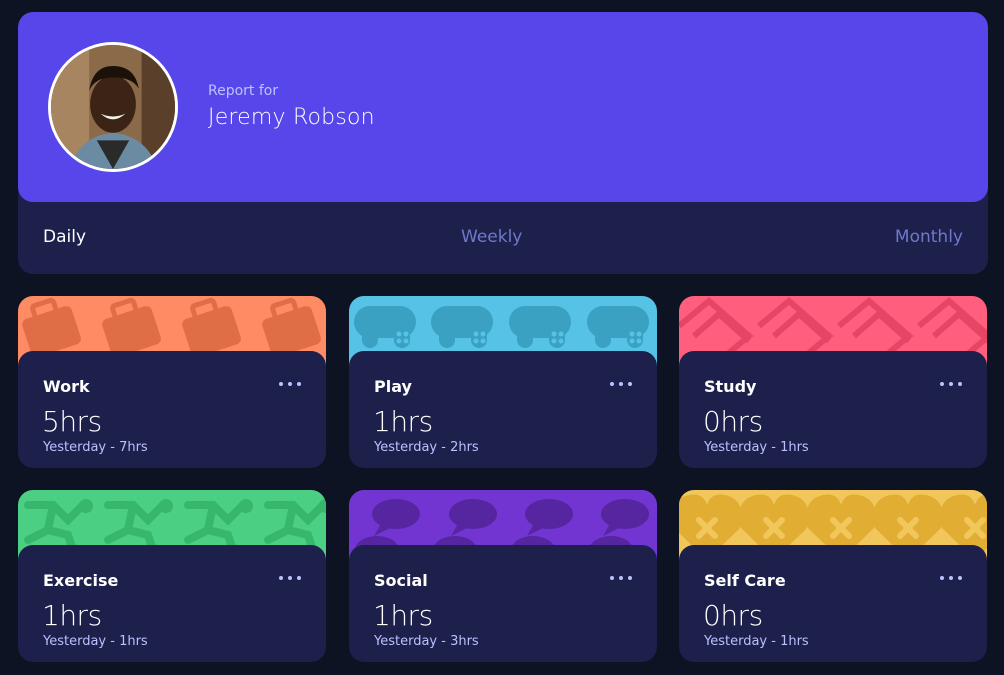 This screenshot has height=675, width=1004. What do you see at coordinates (730, 386) in the screenshot?
I see `card-title: Study` at bounding box center [730, 386].